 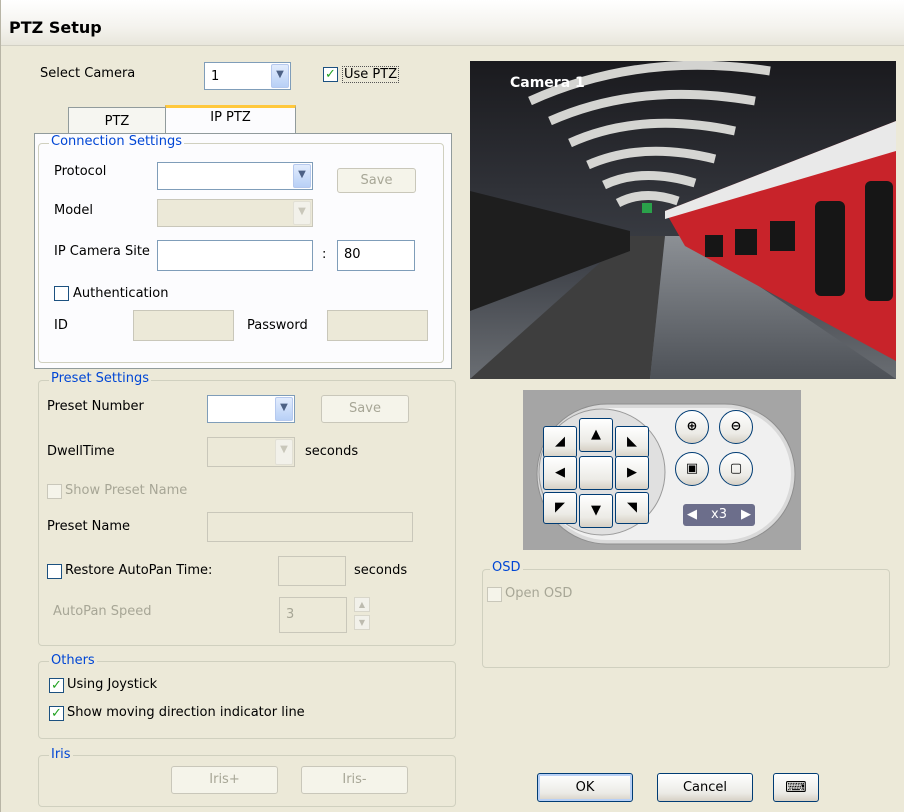 What do you see at coordinates (632, 508) in the screenshot?
I see `pan-down-right-icon: ◥` at bounding box center [632, 508].